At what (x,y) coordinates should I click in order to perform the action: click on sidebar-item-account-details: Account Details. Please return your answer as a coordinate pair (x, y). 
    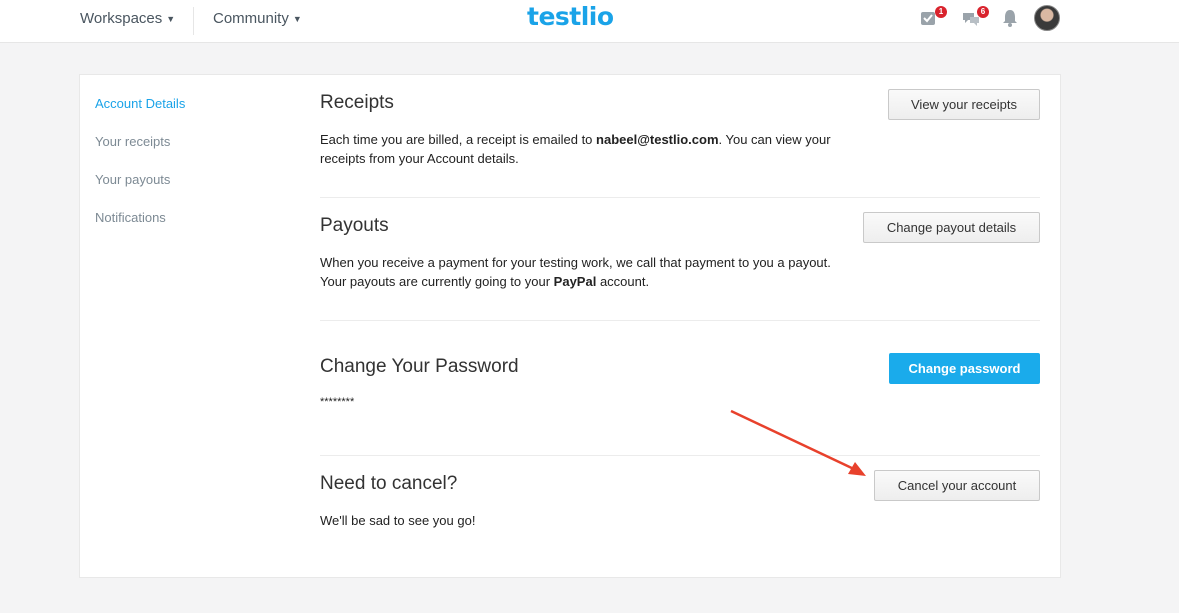
    Looking at the image, I should click on (140, 103).